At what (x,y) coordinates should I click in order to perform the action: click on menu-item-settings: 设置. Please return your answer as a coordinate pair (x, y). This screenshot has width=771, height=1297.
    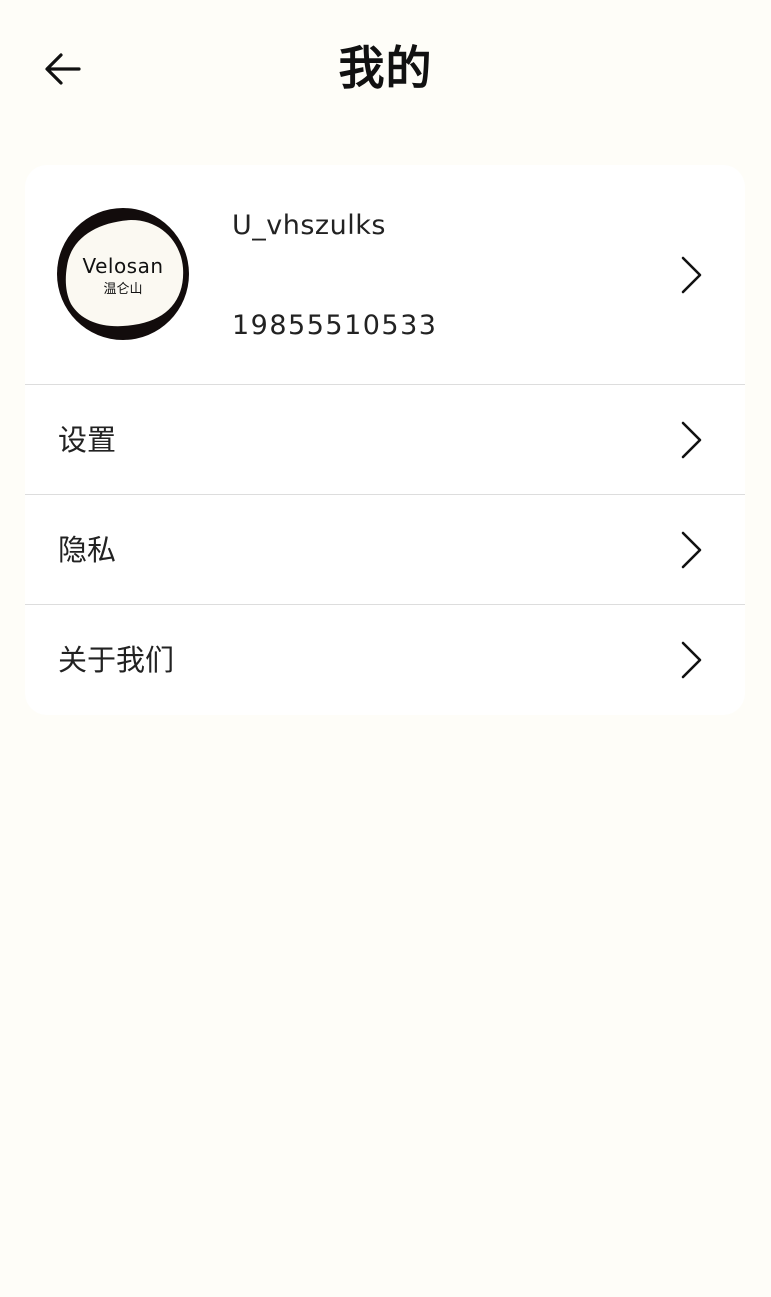
    Looking at the image, I should click on (385, 440).